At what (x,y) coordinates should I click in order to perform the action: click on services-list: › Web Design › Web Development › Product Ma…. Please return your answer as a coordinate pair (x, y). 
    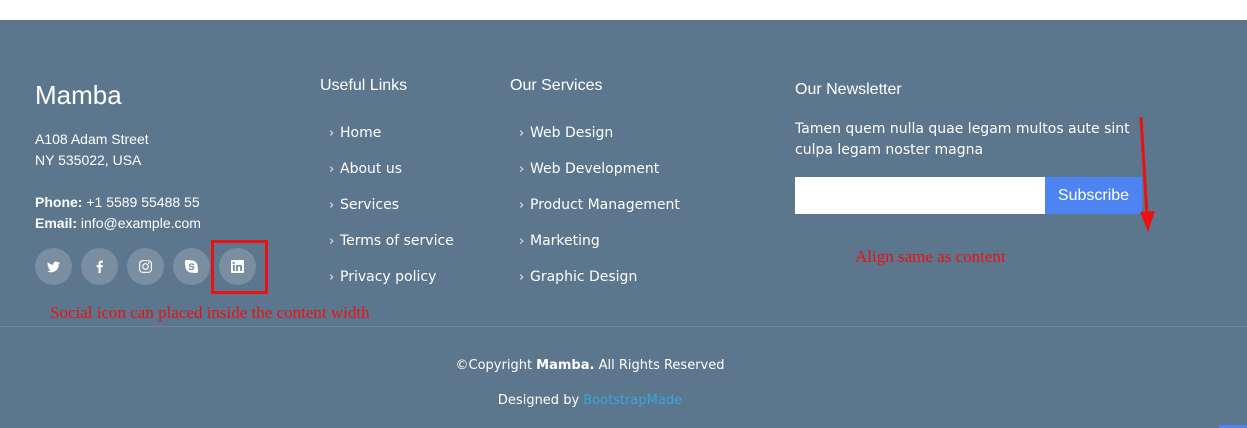
    Looking at the image, I should click on (599, 205).